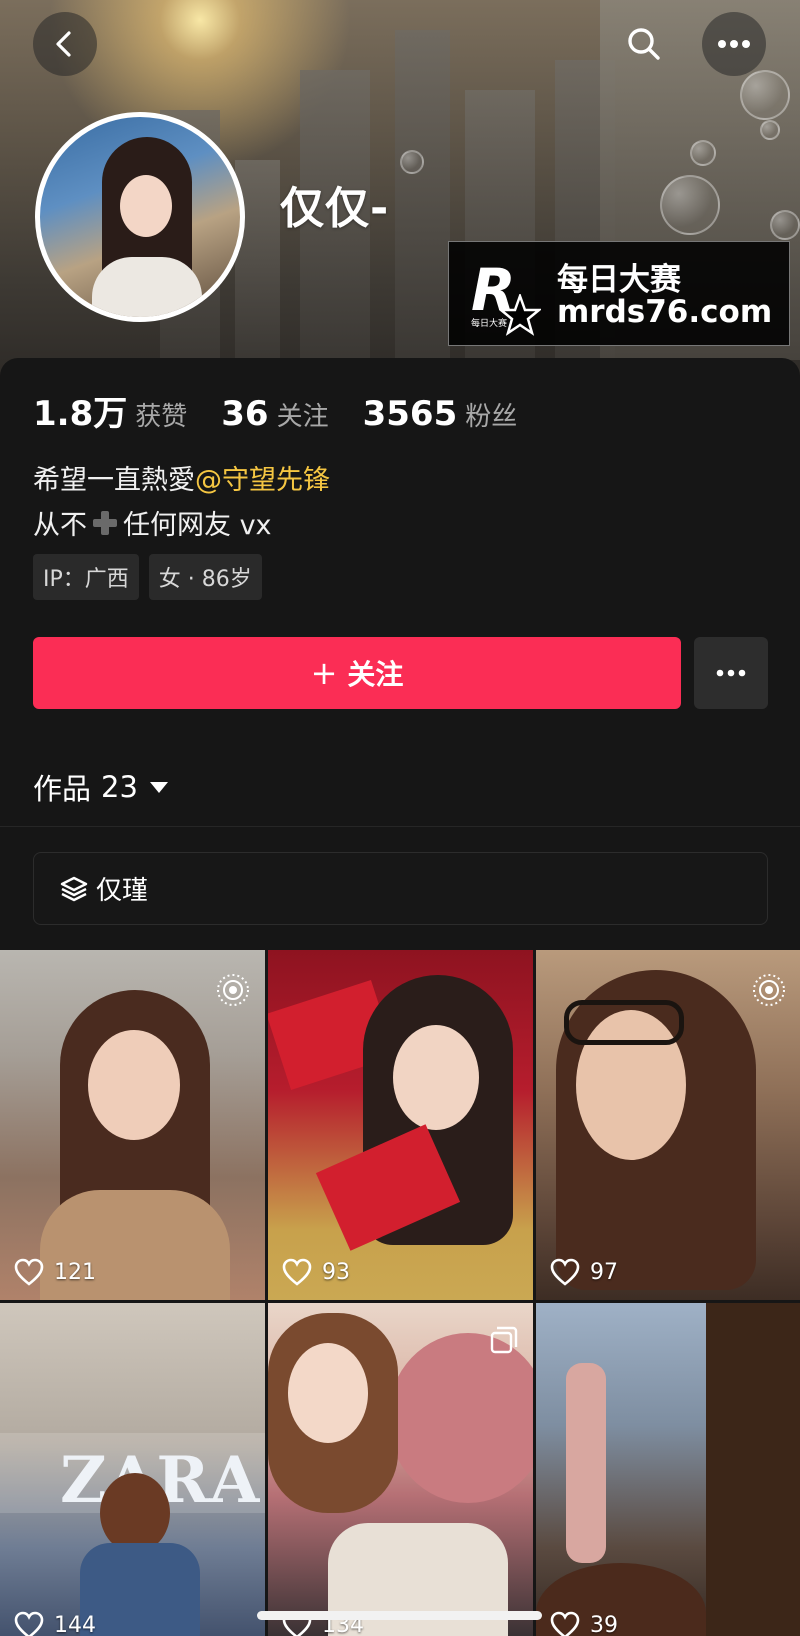  I want to click on gender-age-tag: 女 · 86岁, so click(205, 577).